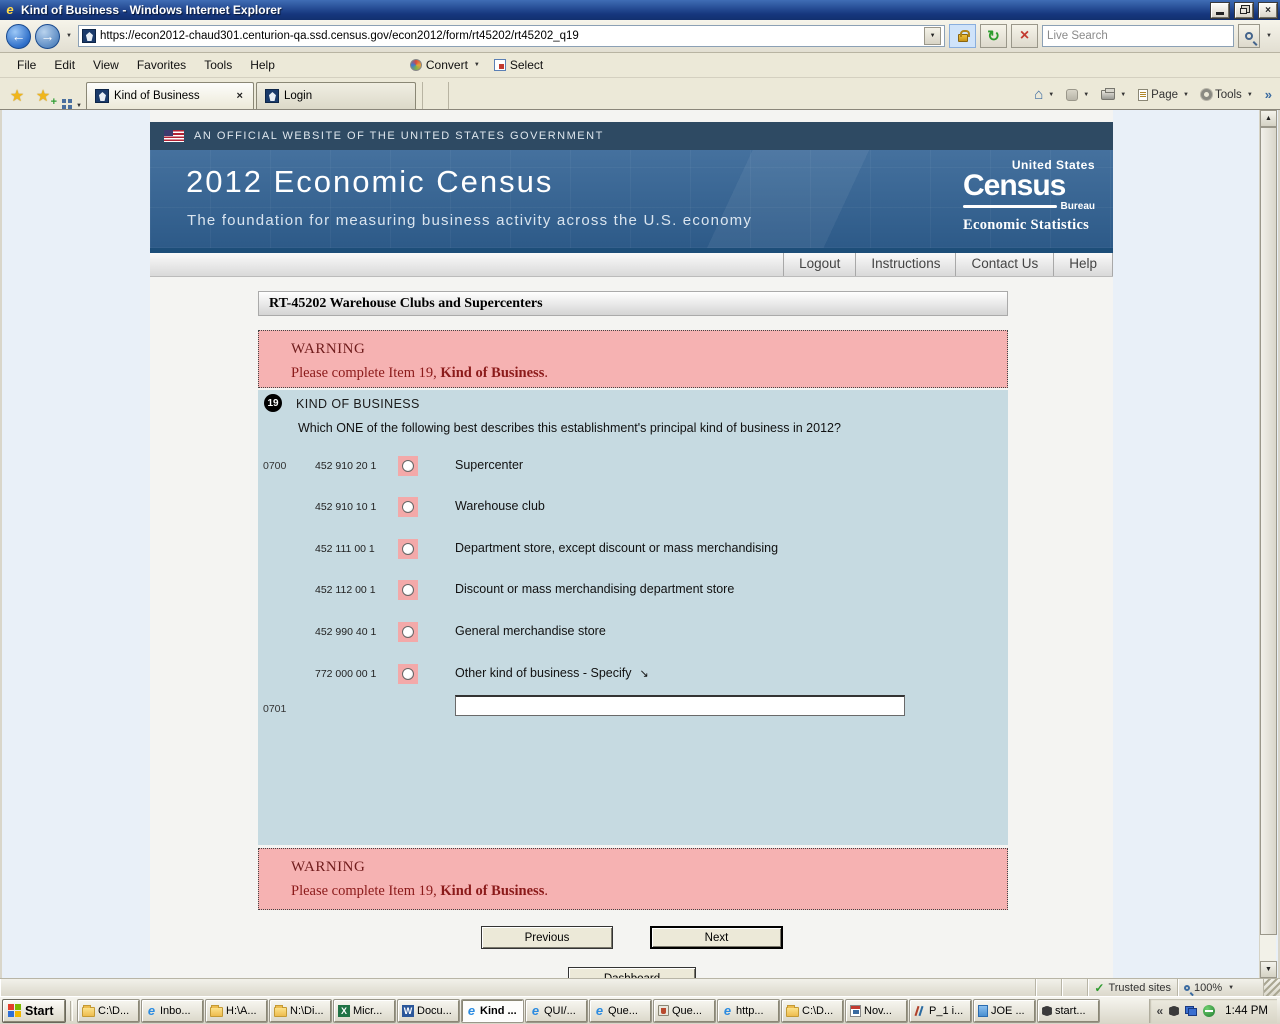 The height and width of the screenshot is (1024, 1280). I want to click on logo-bureau: Bureau, so click(1077, 206).